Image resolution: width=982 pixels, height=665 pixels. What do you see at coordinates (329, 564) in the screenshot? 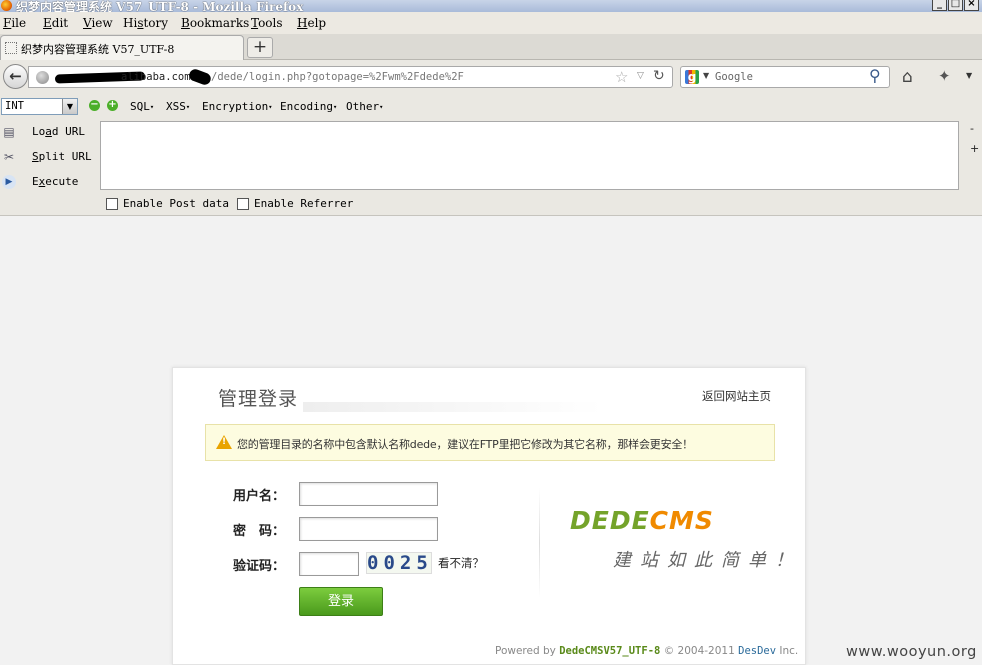
I see `captcha-field` at bounding box center [329, 564].